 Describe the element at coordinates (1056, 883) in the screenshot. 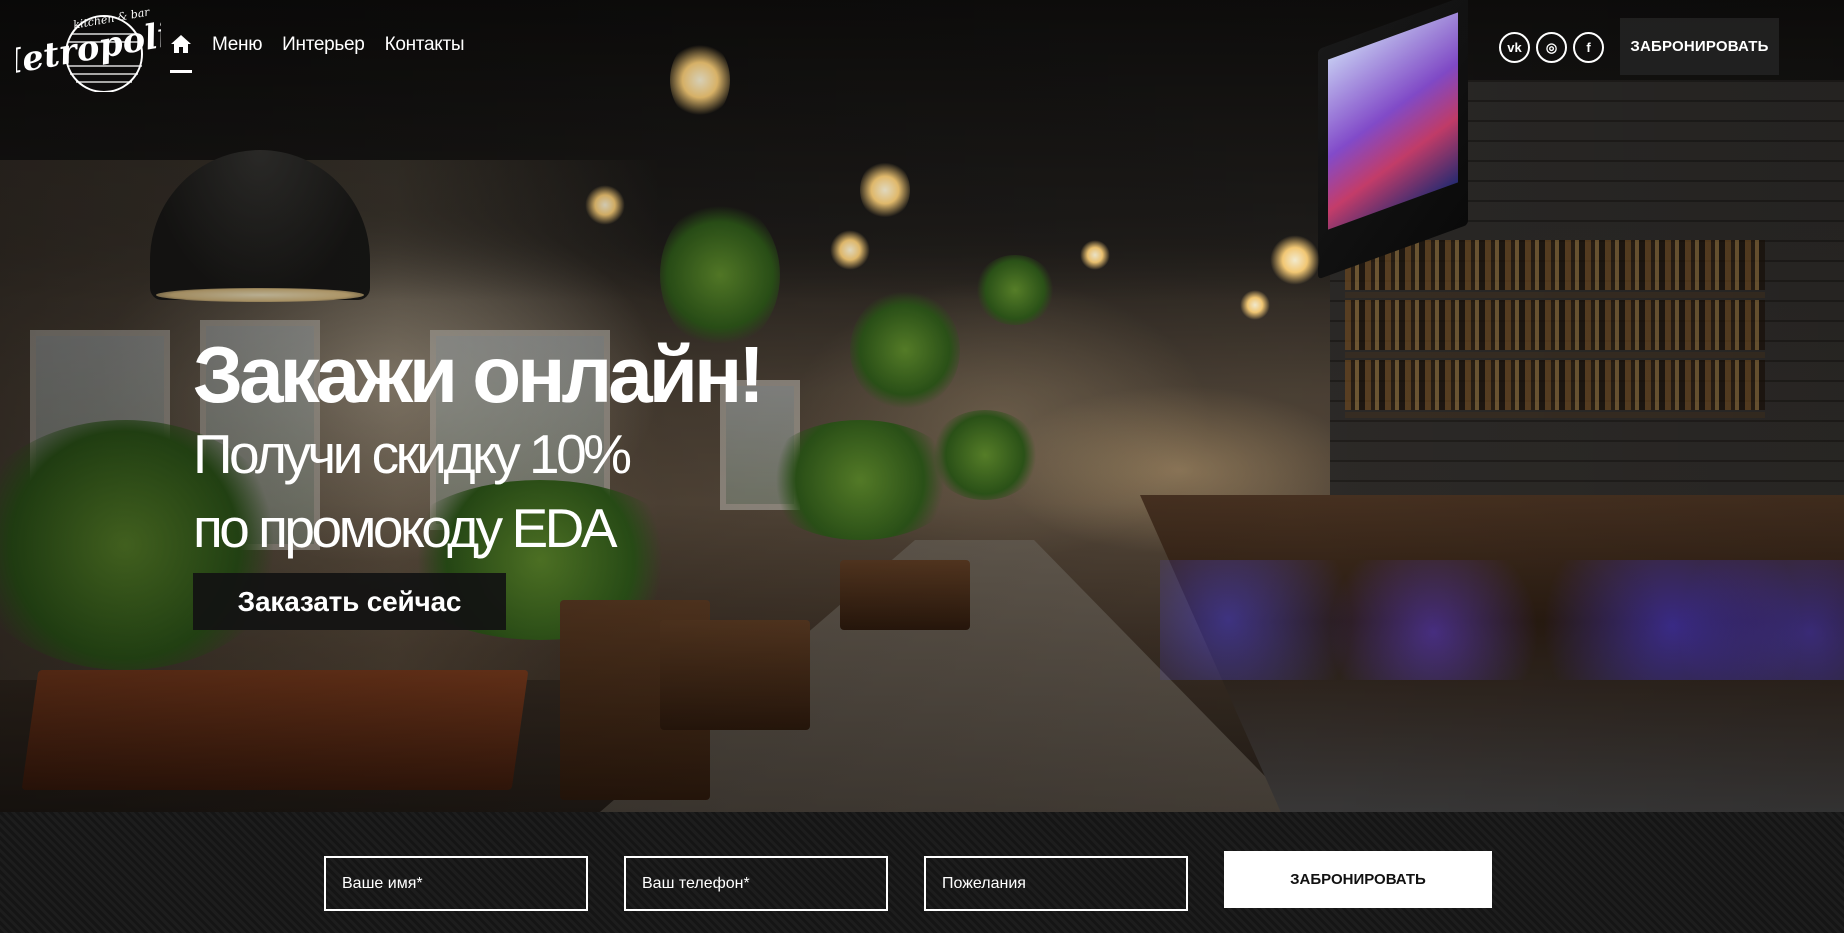

I see `wishes-field` at that location.